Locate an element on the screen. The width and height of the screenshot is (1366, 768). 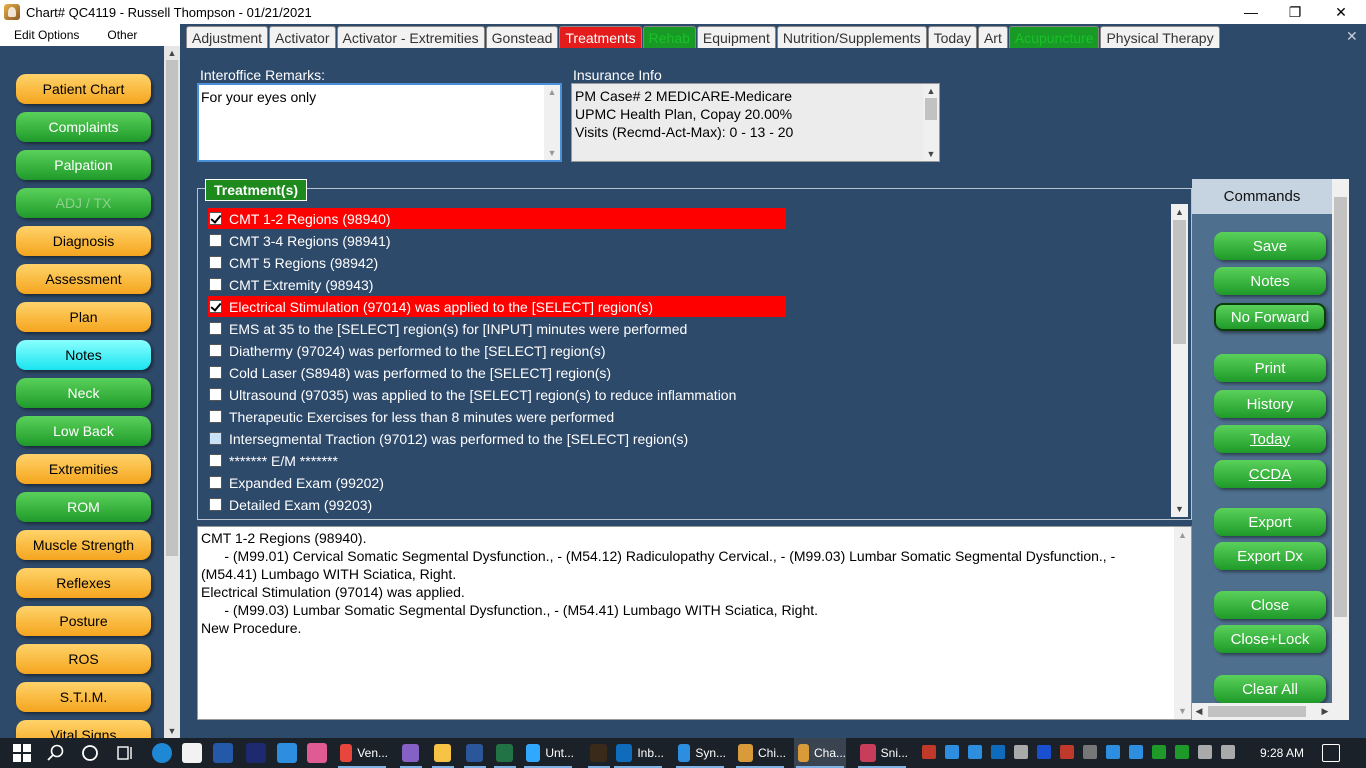
app-icon-calc is located at coordinates (287, 753).